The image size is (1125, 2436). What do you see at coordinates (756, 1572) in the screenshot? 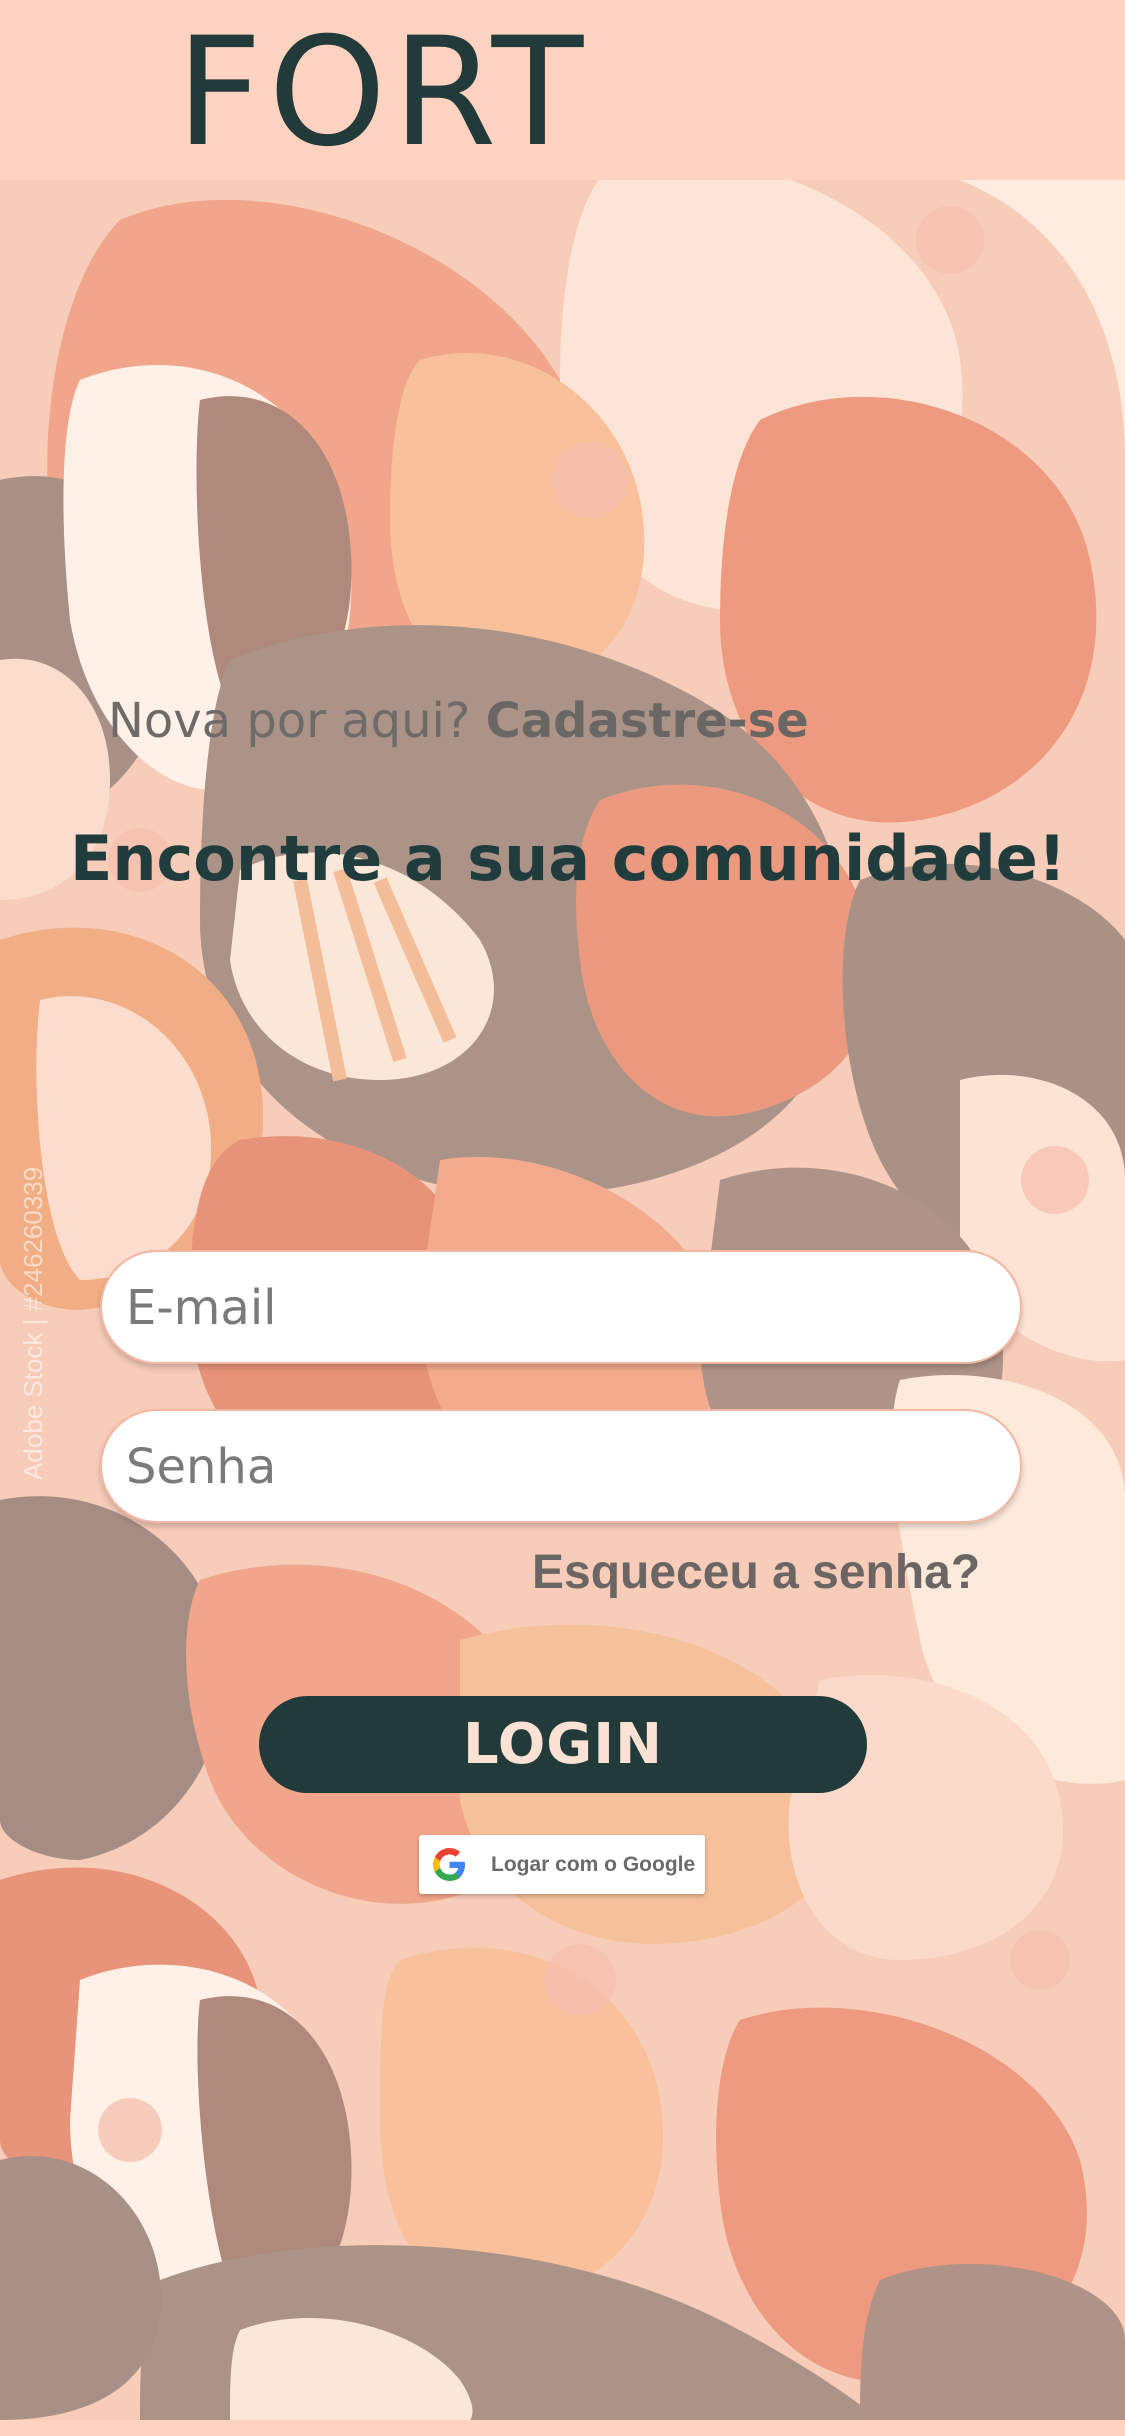
I see `forgot-password-link: Esqueceu a senha?` at bounding box center [756, 1572].